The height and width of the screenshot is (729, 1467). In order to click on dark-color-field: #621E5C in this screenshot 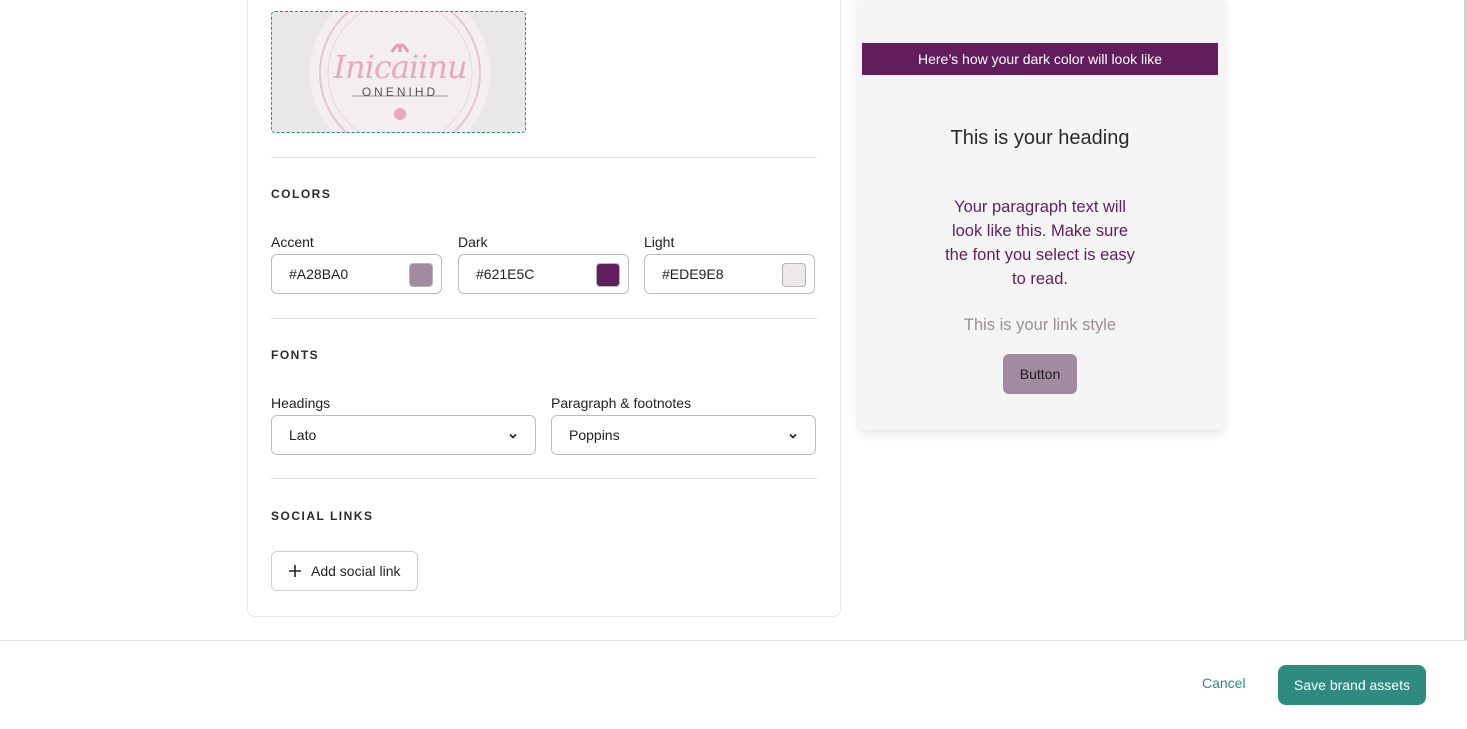, I will do `click(543, 274)`.